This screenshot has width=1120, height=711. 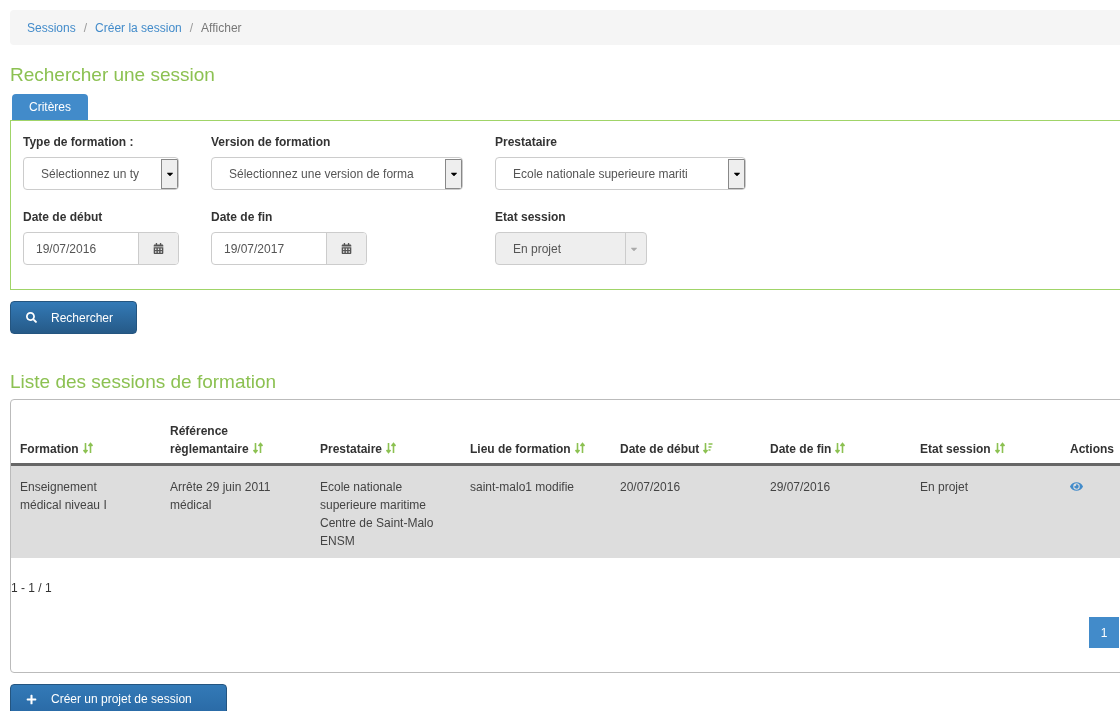 What do you see at coordinates (801, 487) in the screenshot?
I see `table-cell-text: 29/07/2016` at bounding box center [801, 487].